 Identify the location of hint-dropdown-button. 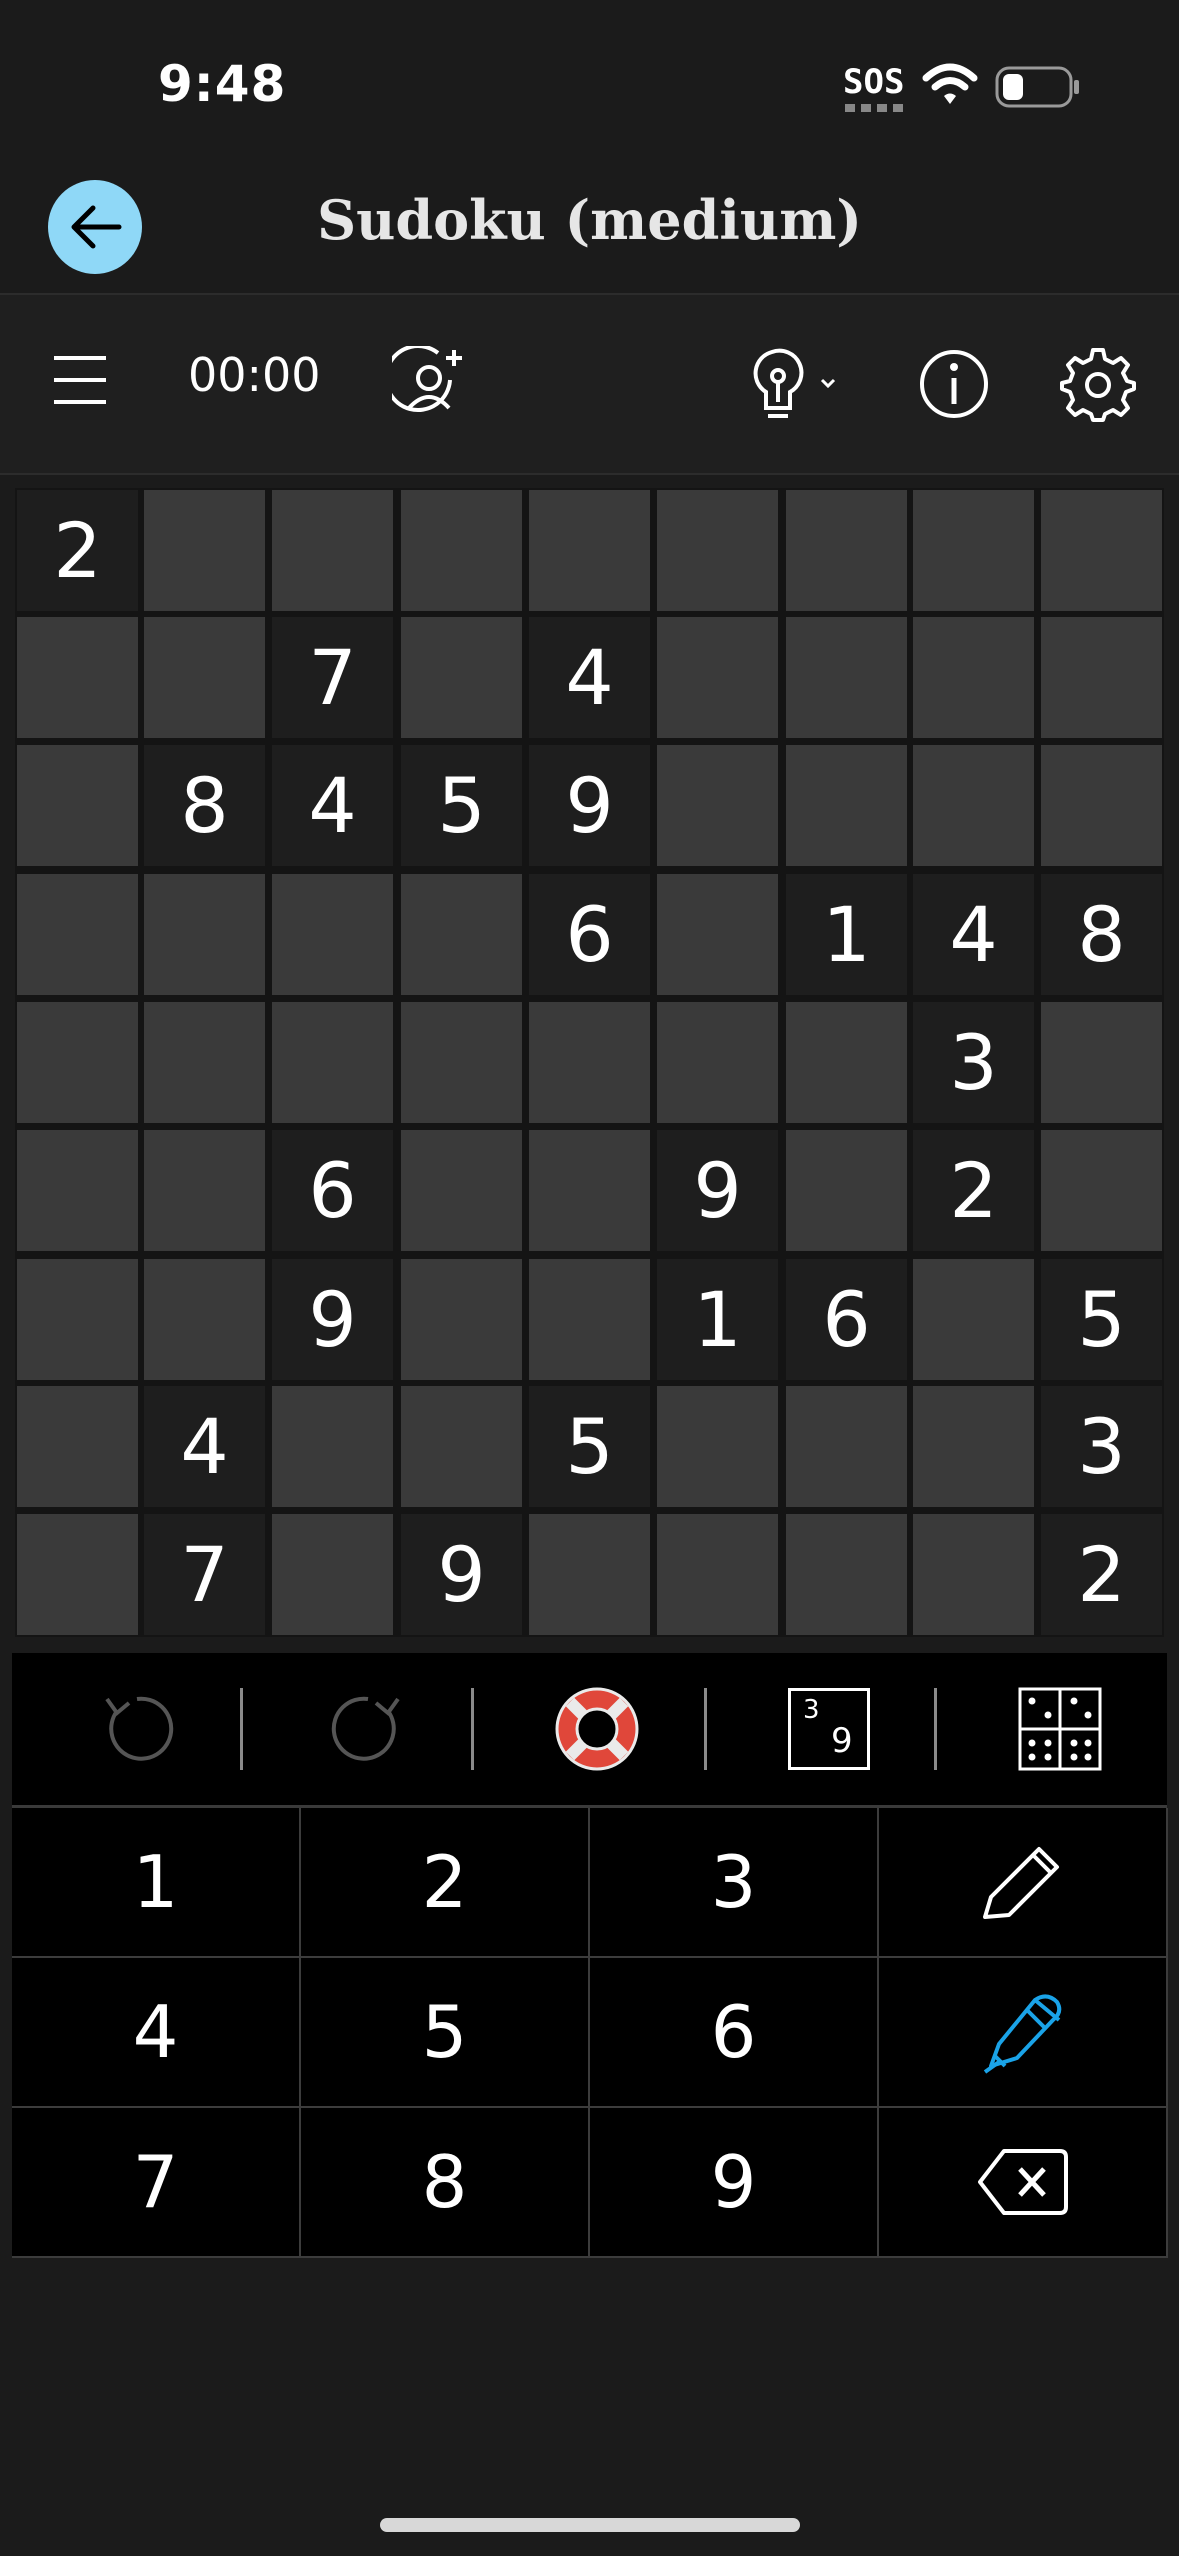
(792, 384).